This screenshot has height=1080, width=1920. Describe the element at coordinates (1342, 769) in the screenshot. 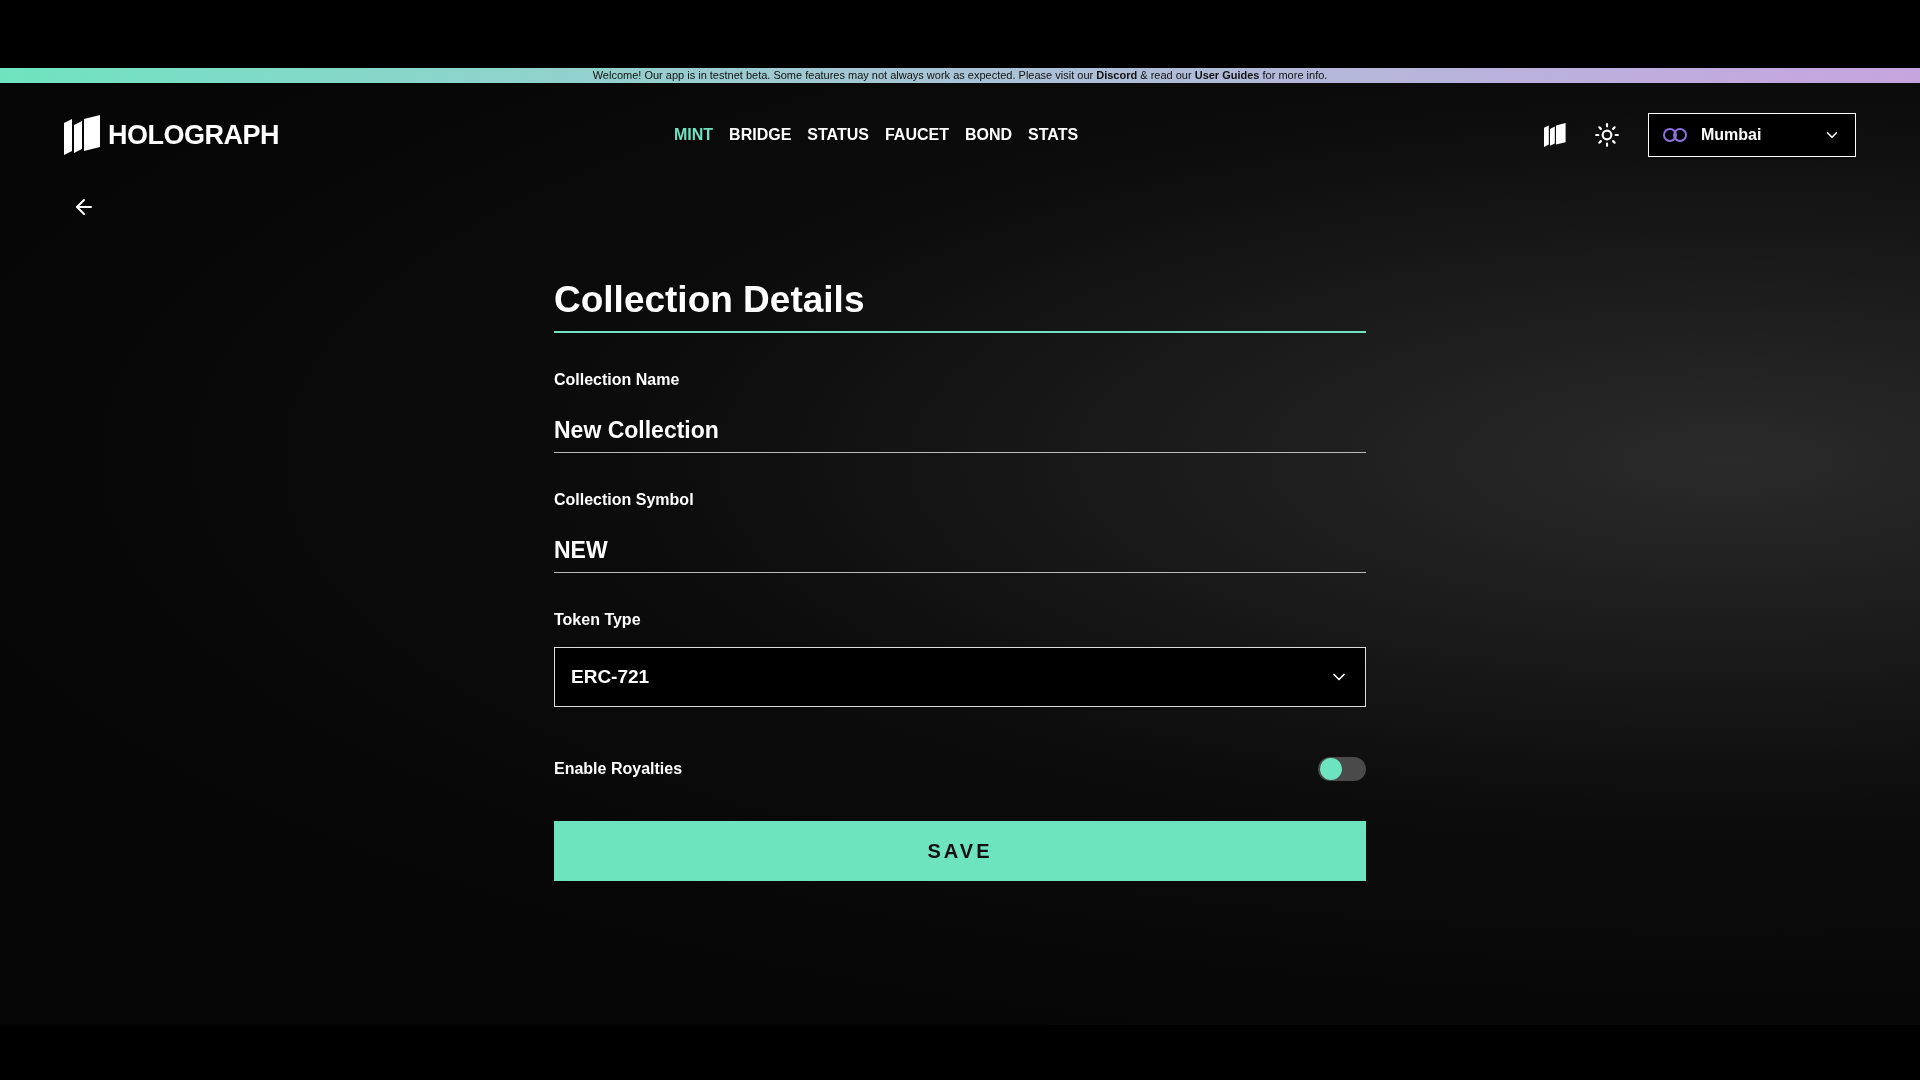

I see `royalties-toggle` at that location.